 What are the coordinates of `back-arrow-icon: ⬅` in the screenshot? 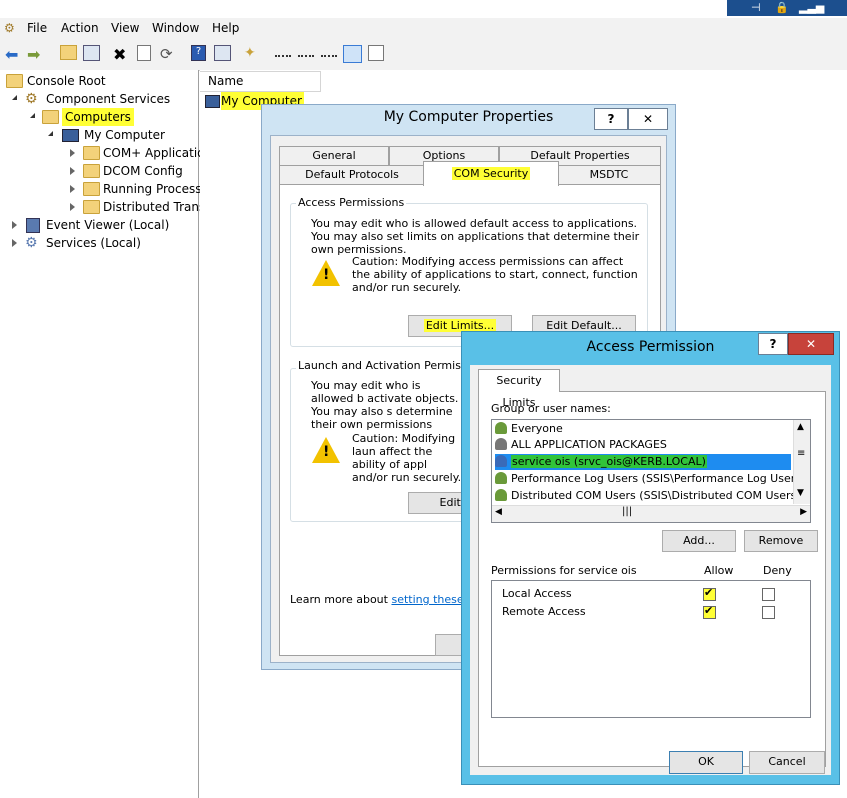 It's located at (14, 54).